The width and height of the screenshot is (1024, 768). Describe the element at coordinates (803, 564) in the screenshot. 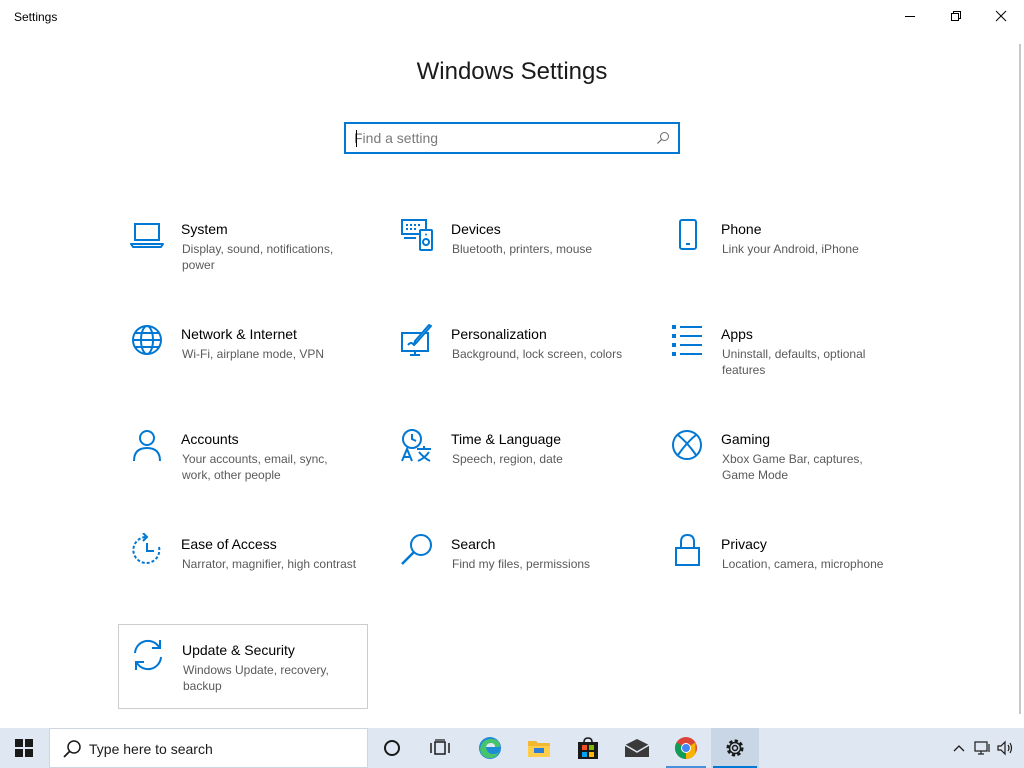

I see `tile-description: Location, camera, microphone` at that location.